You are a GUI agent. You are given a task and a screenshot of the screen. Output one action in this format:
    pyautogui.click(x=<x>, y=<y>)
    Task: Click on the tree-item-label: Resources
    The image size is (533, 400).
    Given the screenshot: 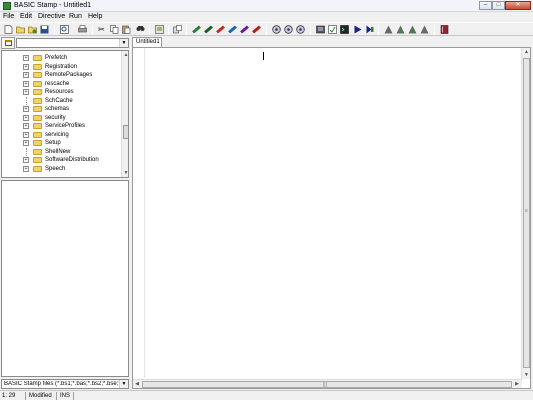 What is the action you would take?
    pyautogui.click(x=59, y=92)
    